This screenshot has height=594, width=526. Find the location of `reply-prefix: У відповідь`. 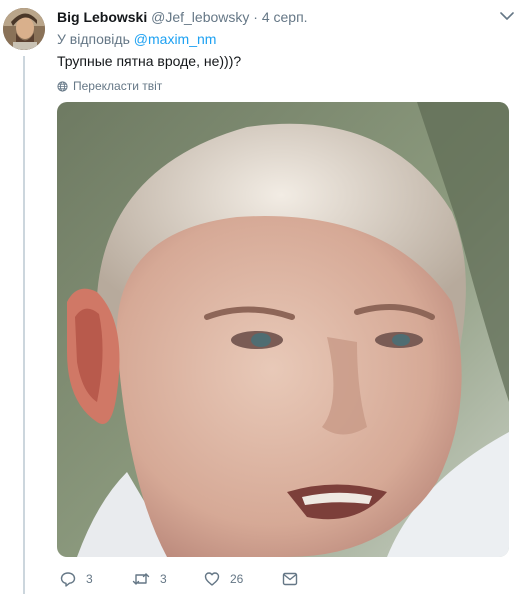

reply-prefix: У відповідь is located at coordinates (93, 39).